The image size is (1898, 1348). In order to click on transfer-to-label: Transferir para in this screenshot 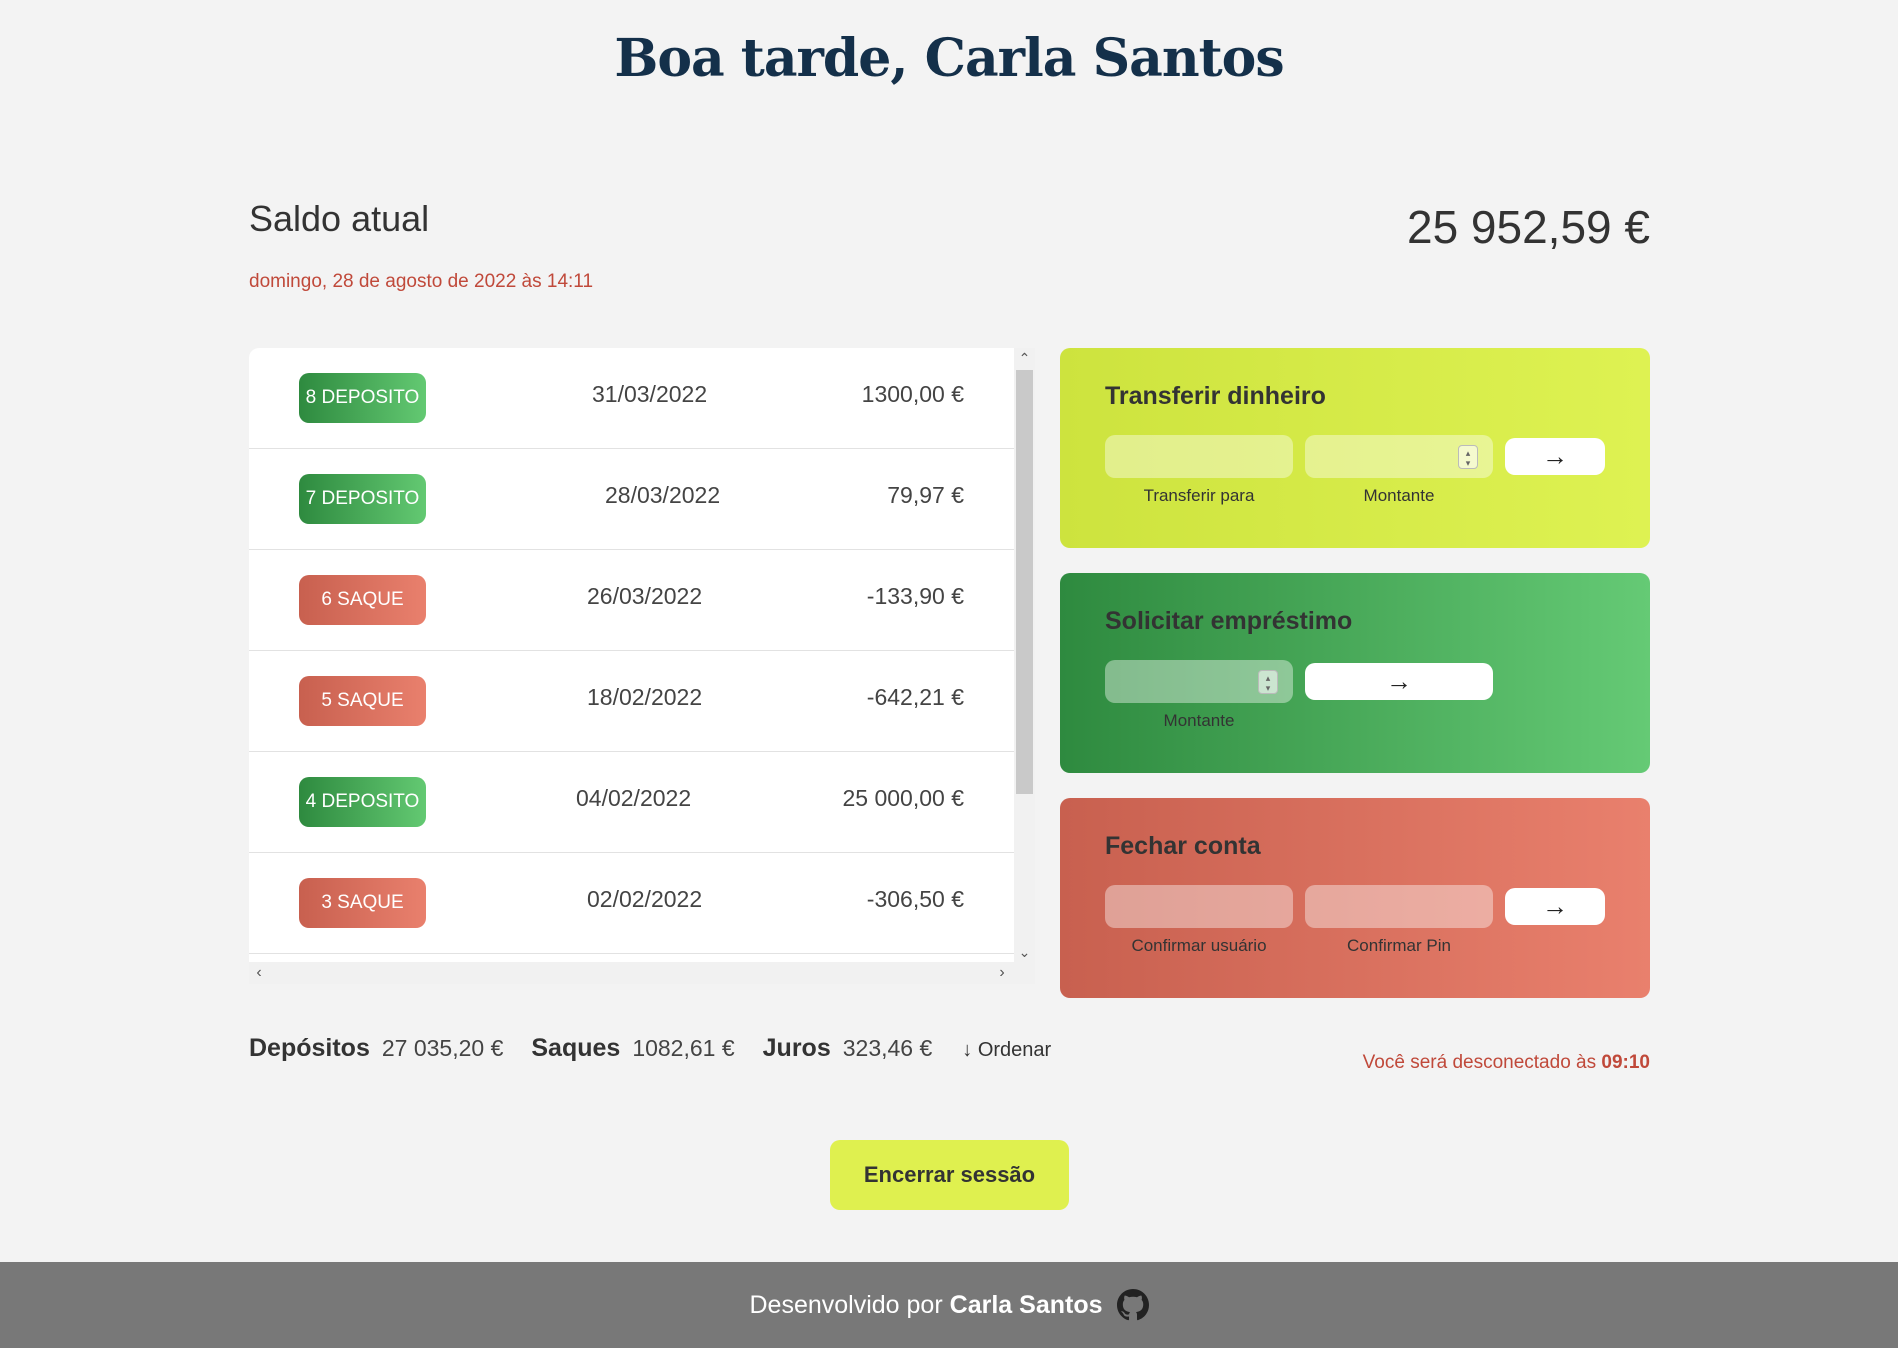, I will do `click(1199, 495)`.